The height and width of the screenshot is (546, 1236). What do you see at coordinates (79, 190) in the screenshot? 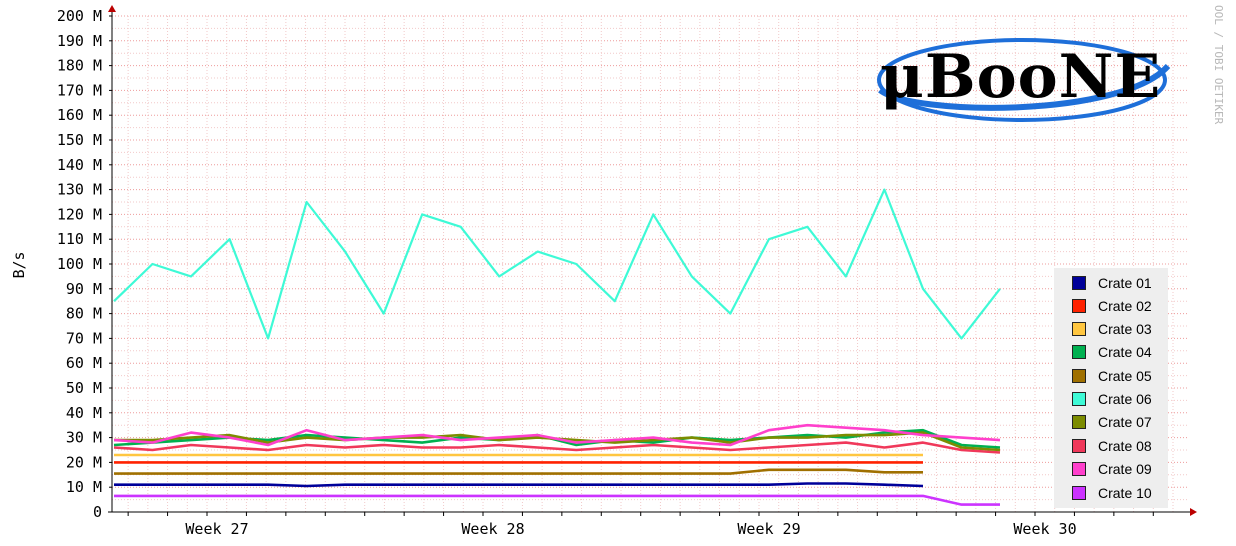
I see `y-tick-label: 130 M` at bounding box center [79, 190].